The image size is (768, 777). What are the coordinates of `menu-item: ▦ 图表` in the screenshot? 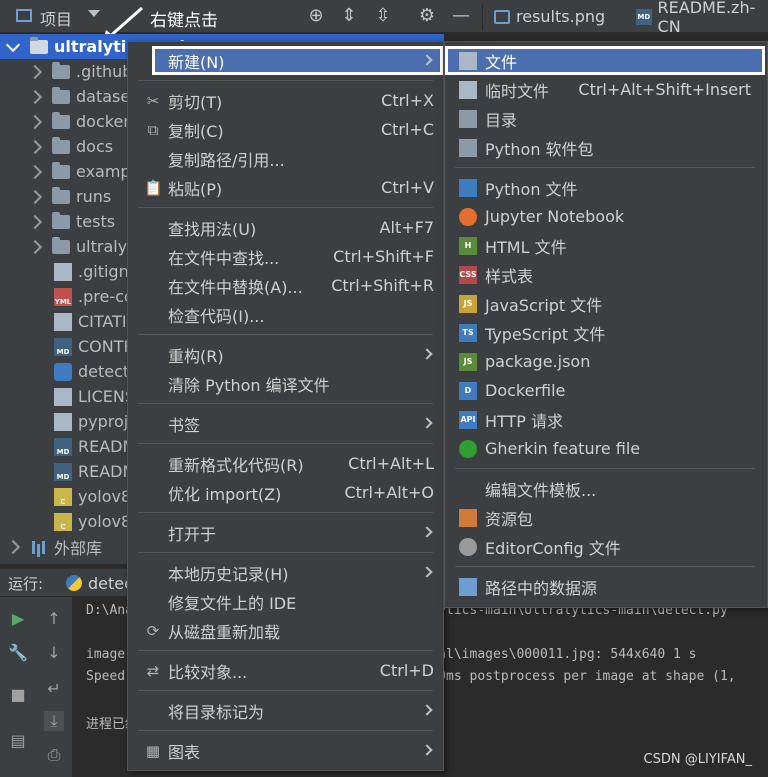 It's located at (285, 750).